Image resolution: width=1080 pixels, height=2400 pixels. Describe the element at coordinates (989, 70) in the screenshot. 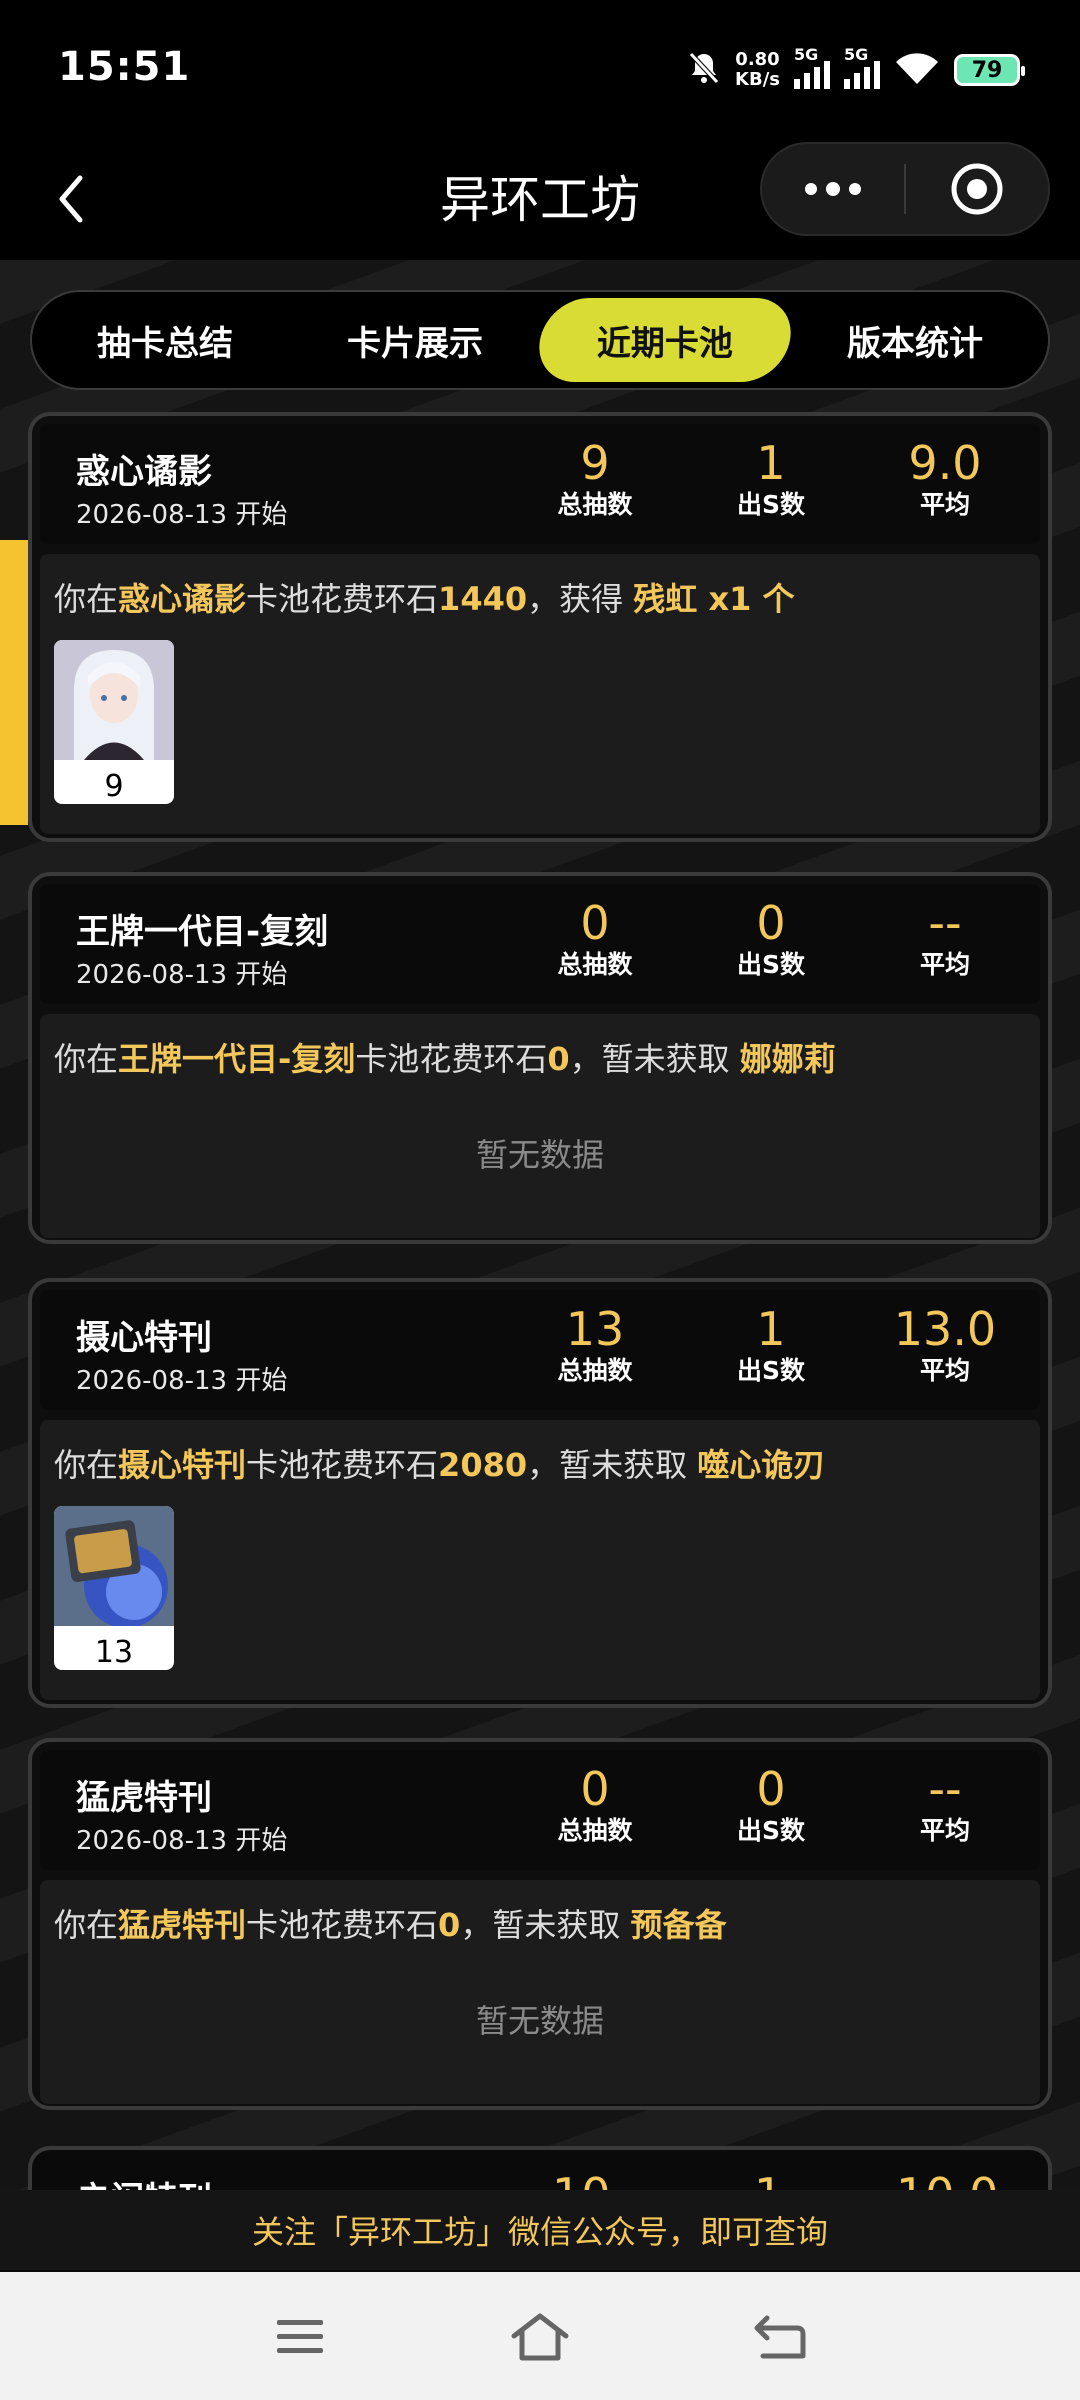

I see `battery-icon: 79` at that location.